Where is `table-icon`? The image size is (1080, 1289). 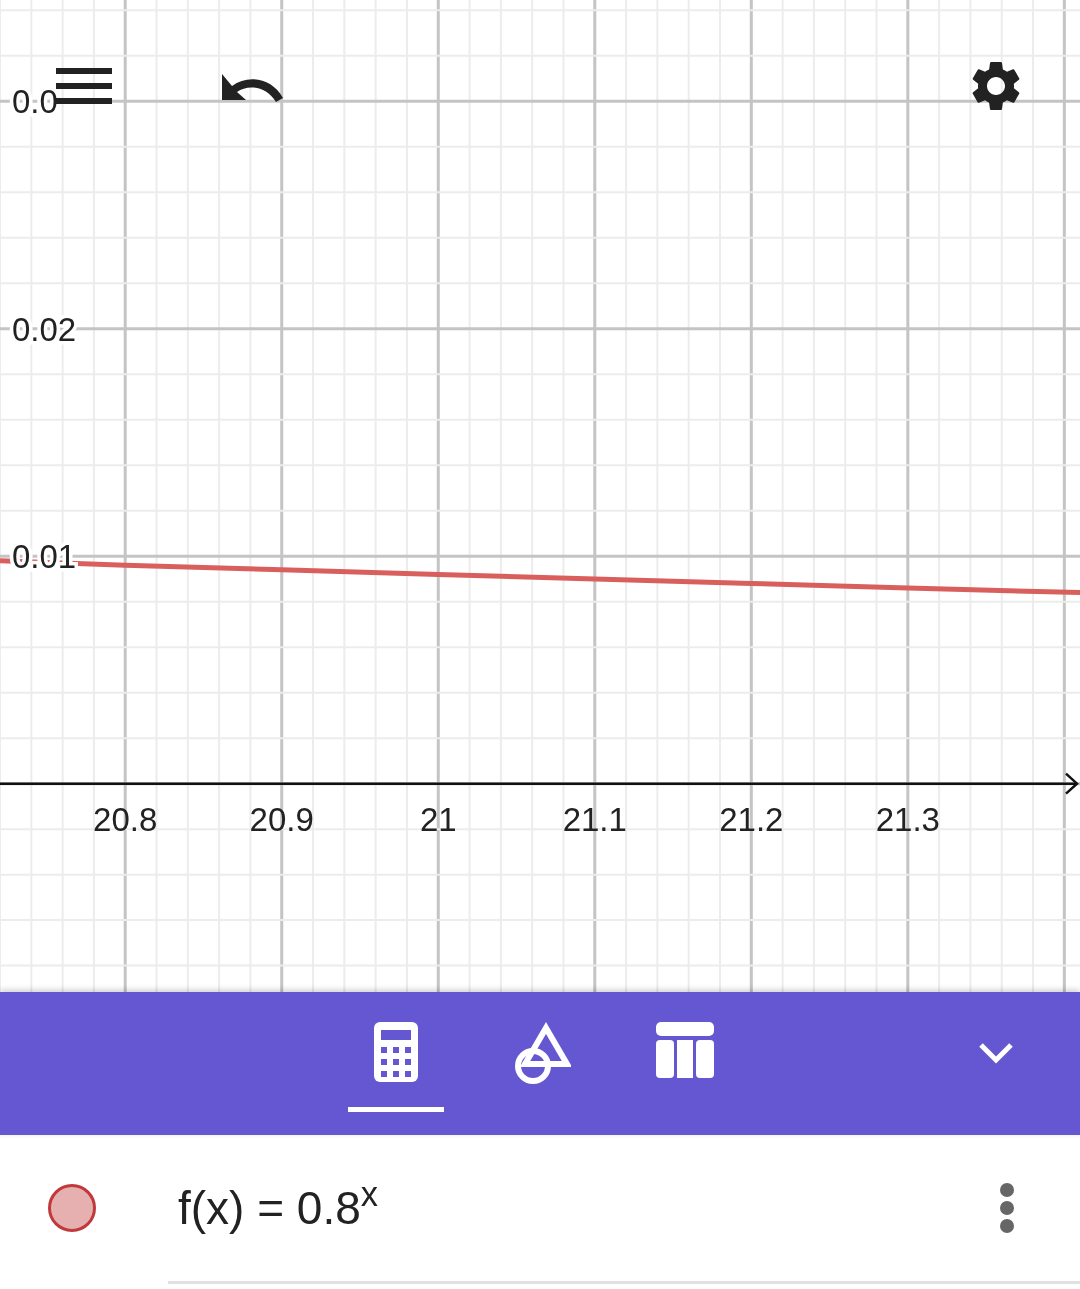 table-icon is located at coordinates (685, 1050).